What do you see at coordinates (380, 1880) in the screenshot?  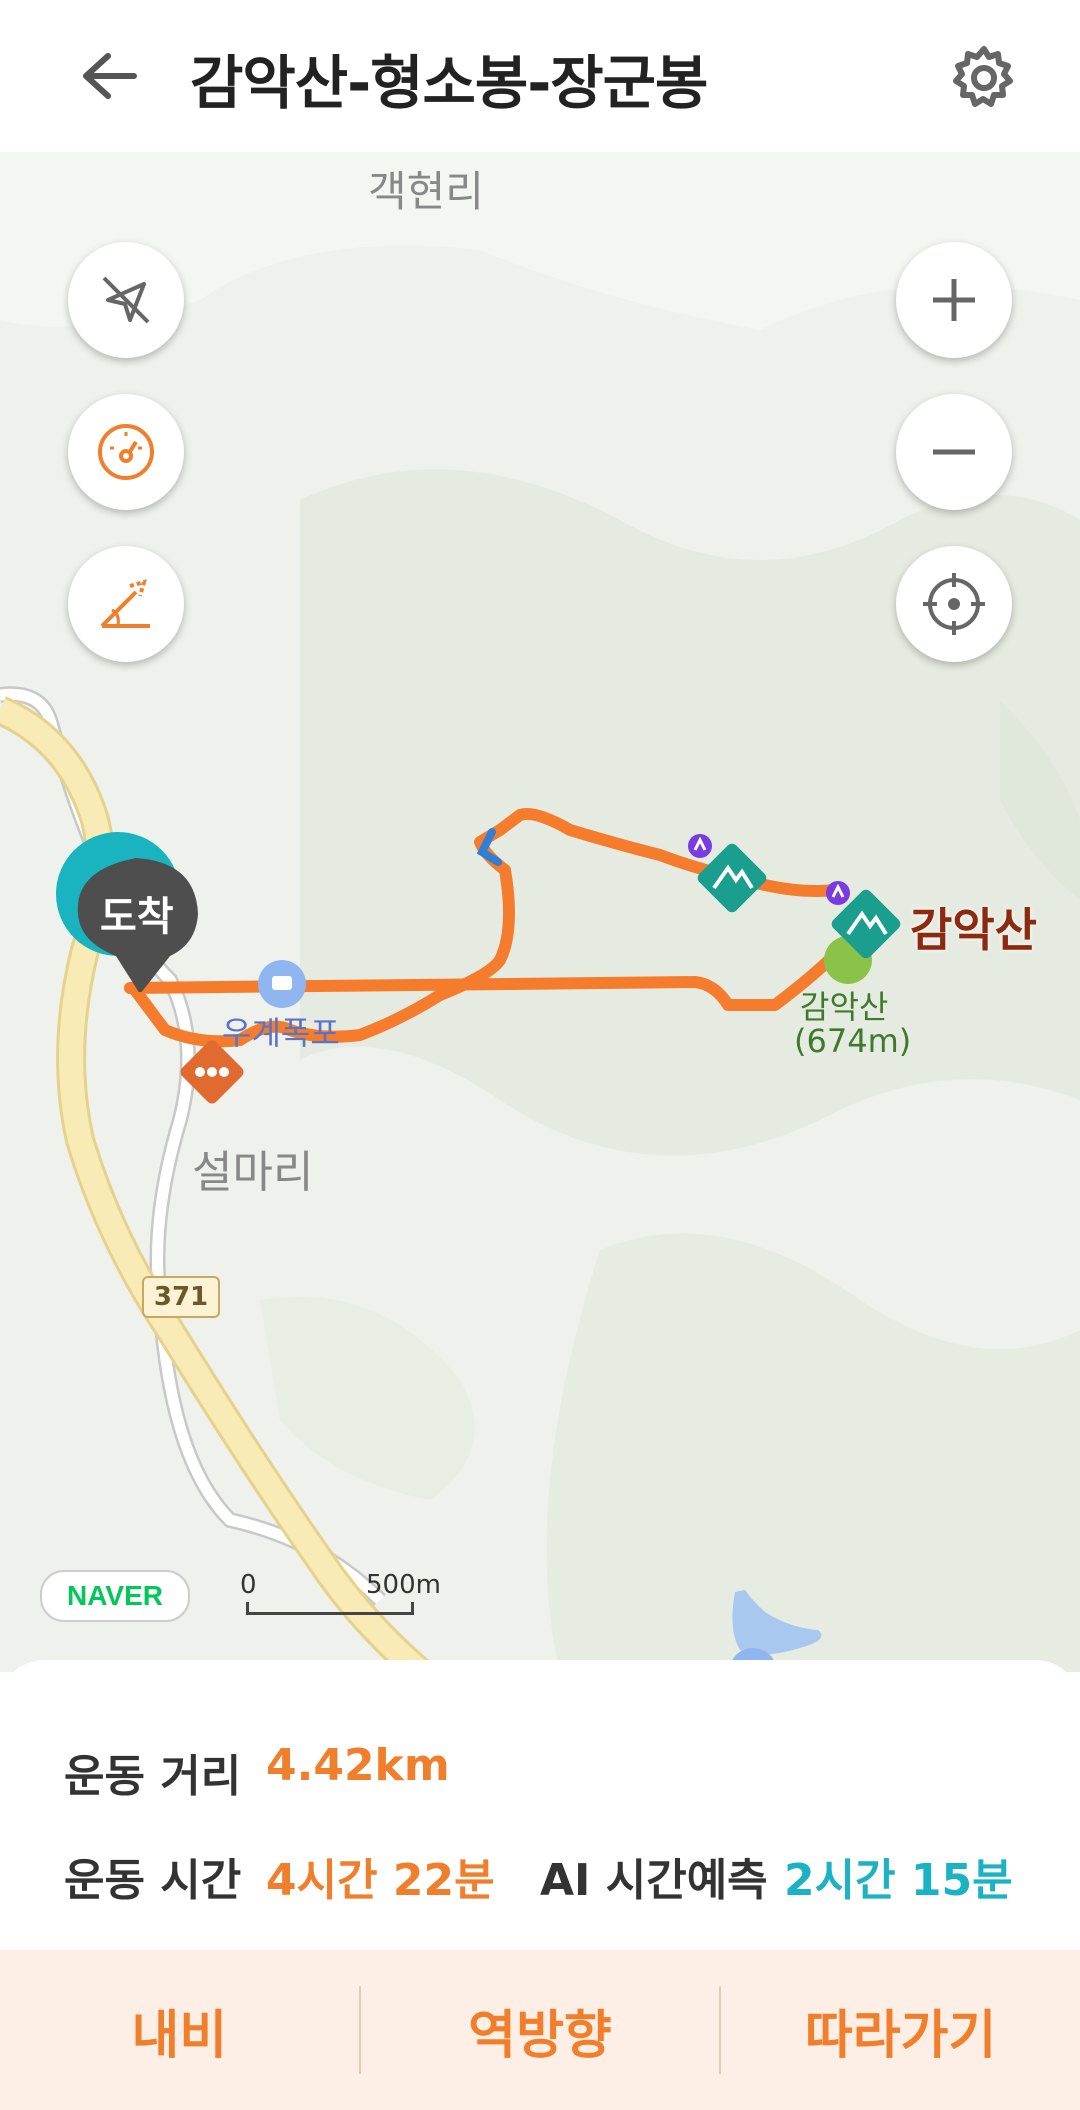 I see `duration-value: 4시간 22분` at bounding box center [380, 1880].